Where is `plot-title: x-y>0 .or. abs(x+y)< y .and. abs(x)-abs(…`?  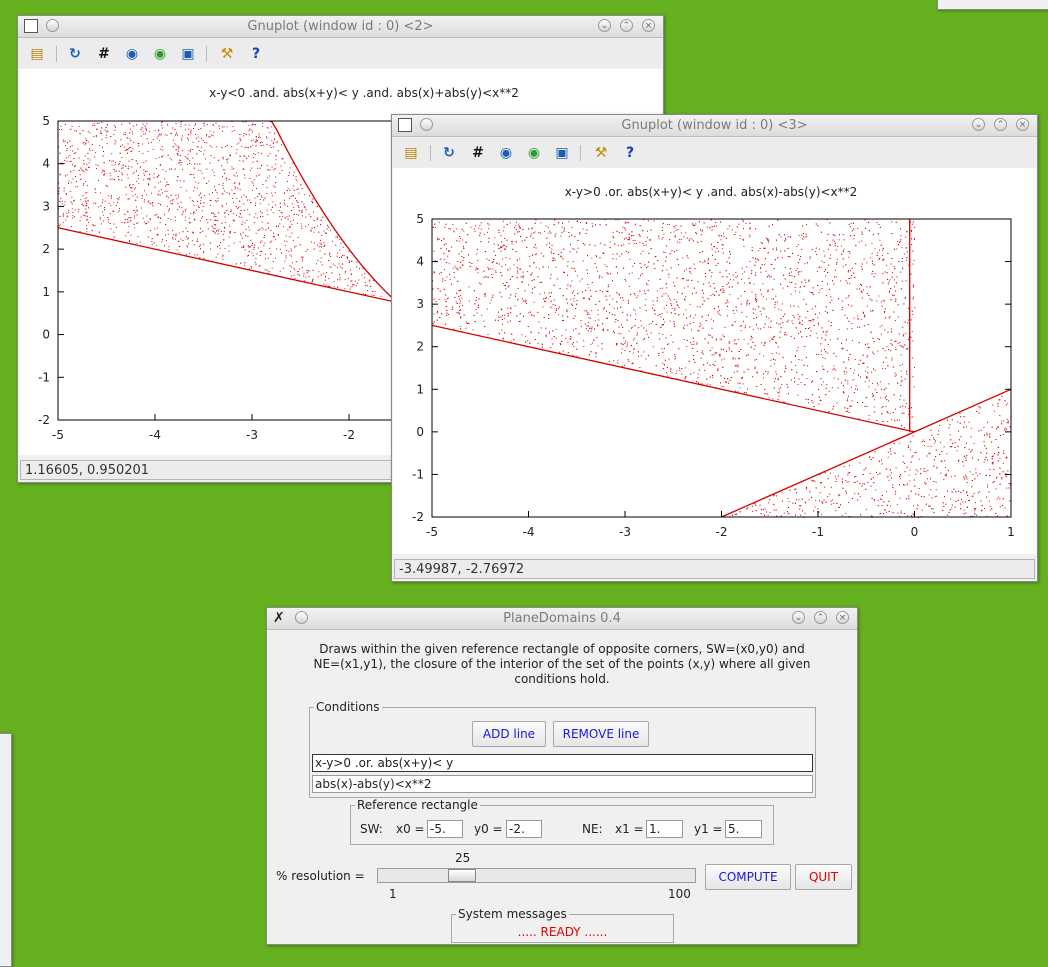 plot-title: x-y>0 .or. abs(x+y)< y .and. abs(x)-abs(… is located at coordinates (711, 192).